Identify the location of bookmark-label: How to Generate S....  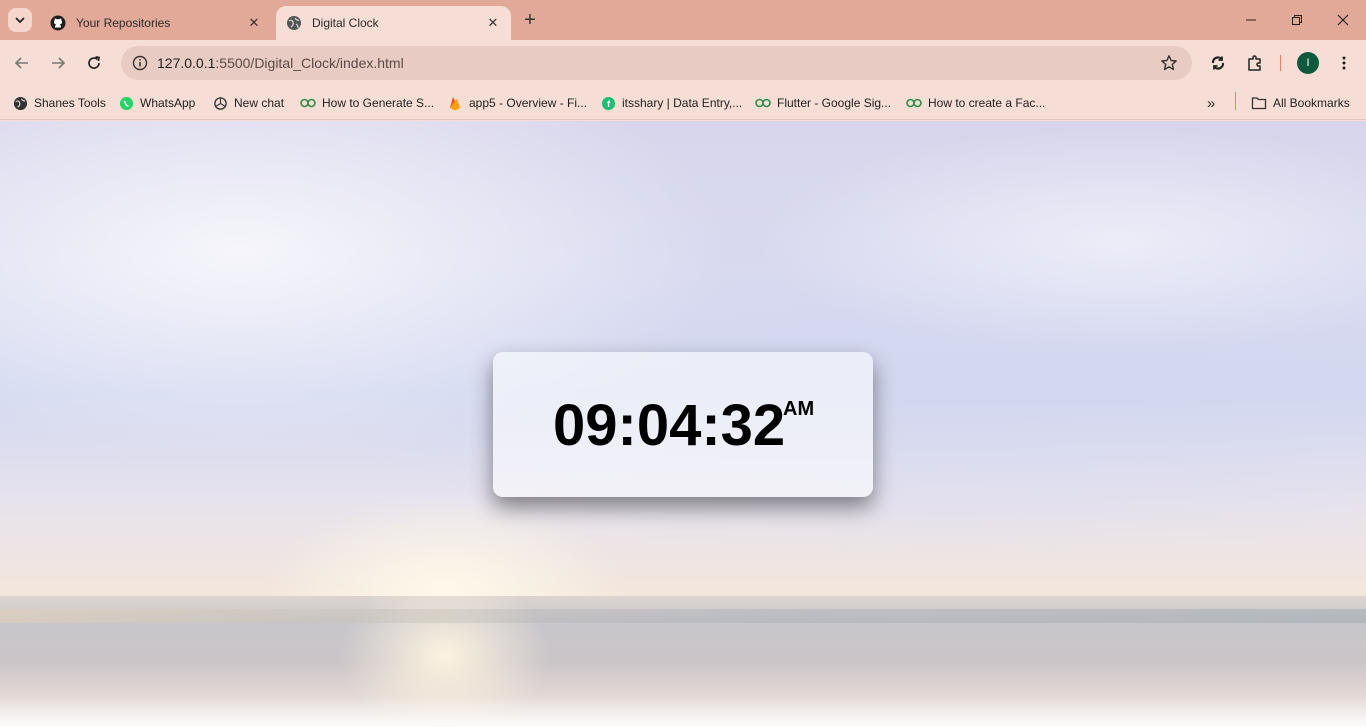
(378, 103).